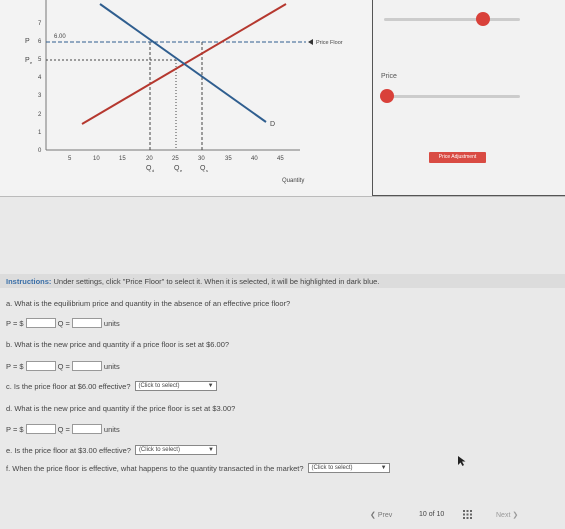 This screenshot has width=565, height=529. I want to click on answer-row-a: P = $ Q = units, so click(63, 323).